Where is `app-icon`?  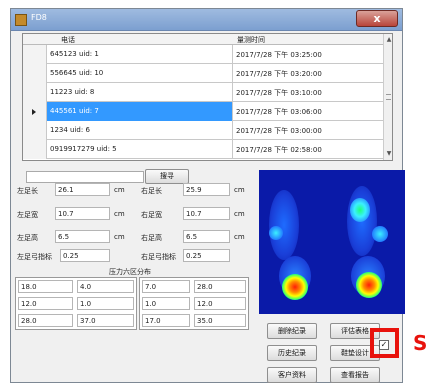 app-icon is located at coordinates (21, 20).